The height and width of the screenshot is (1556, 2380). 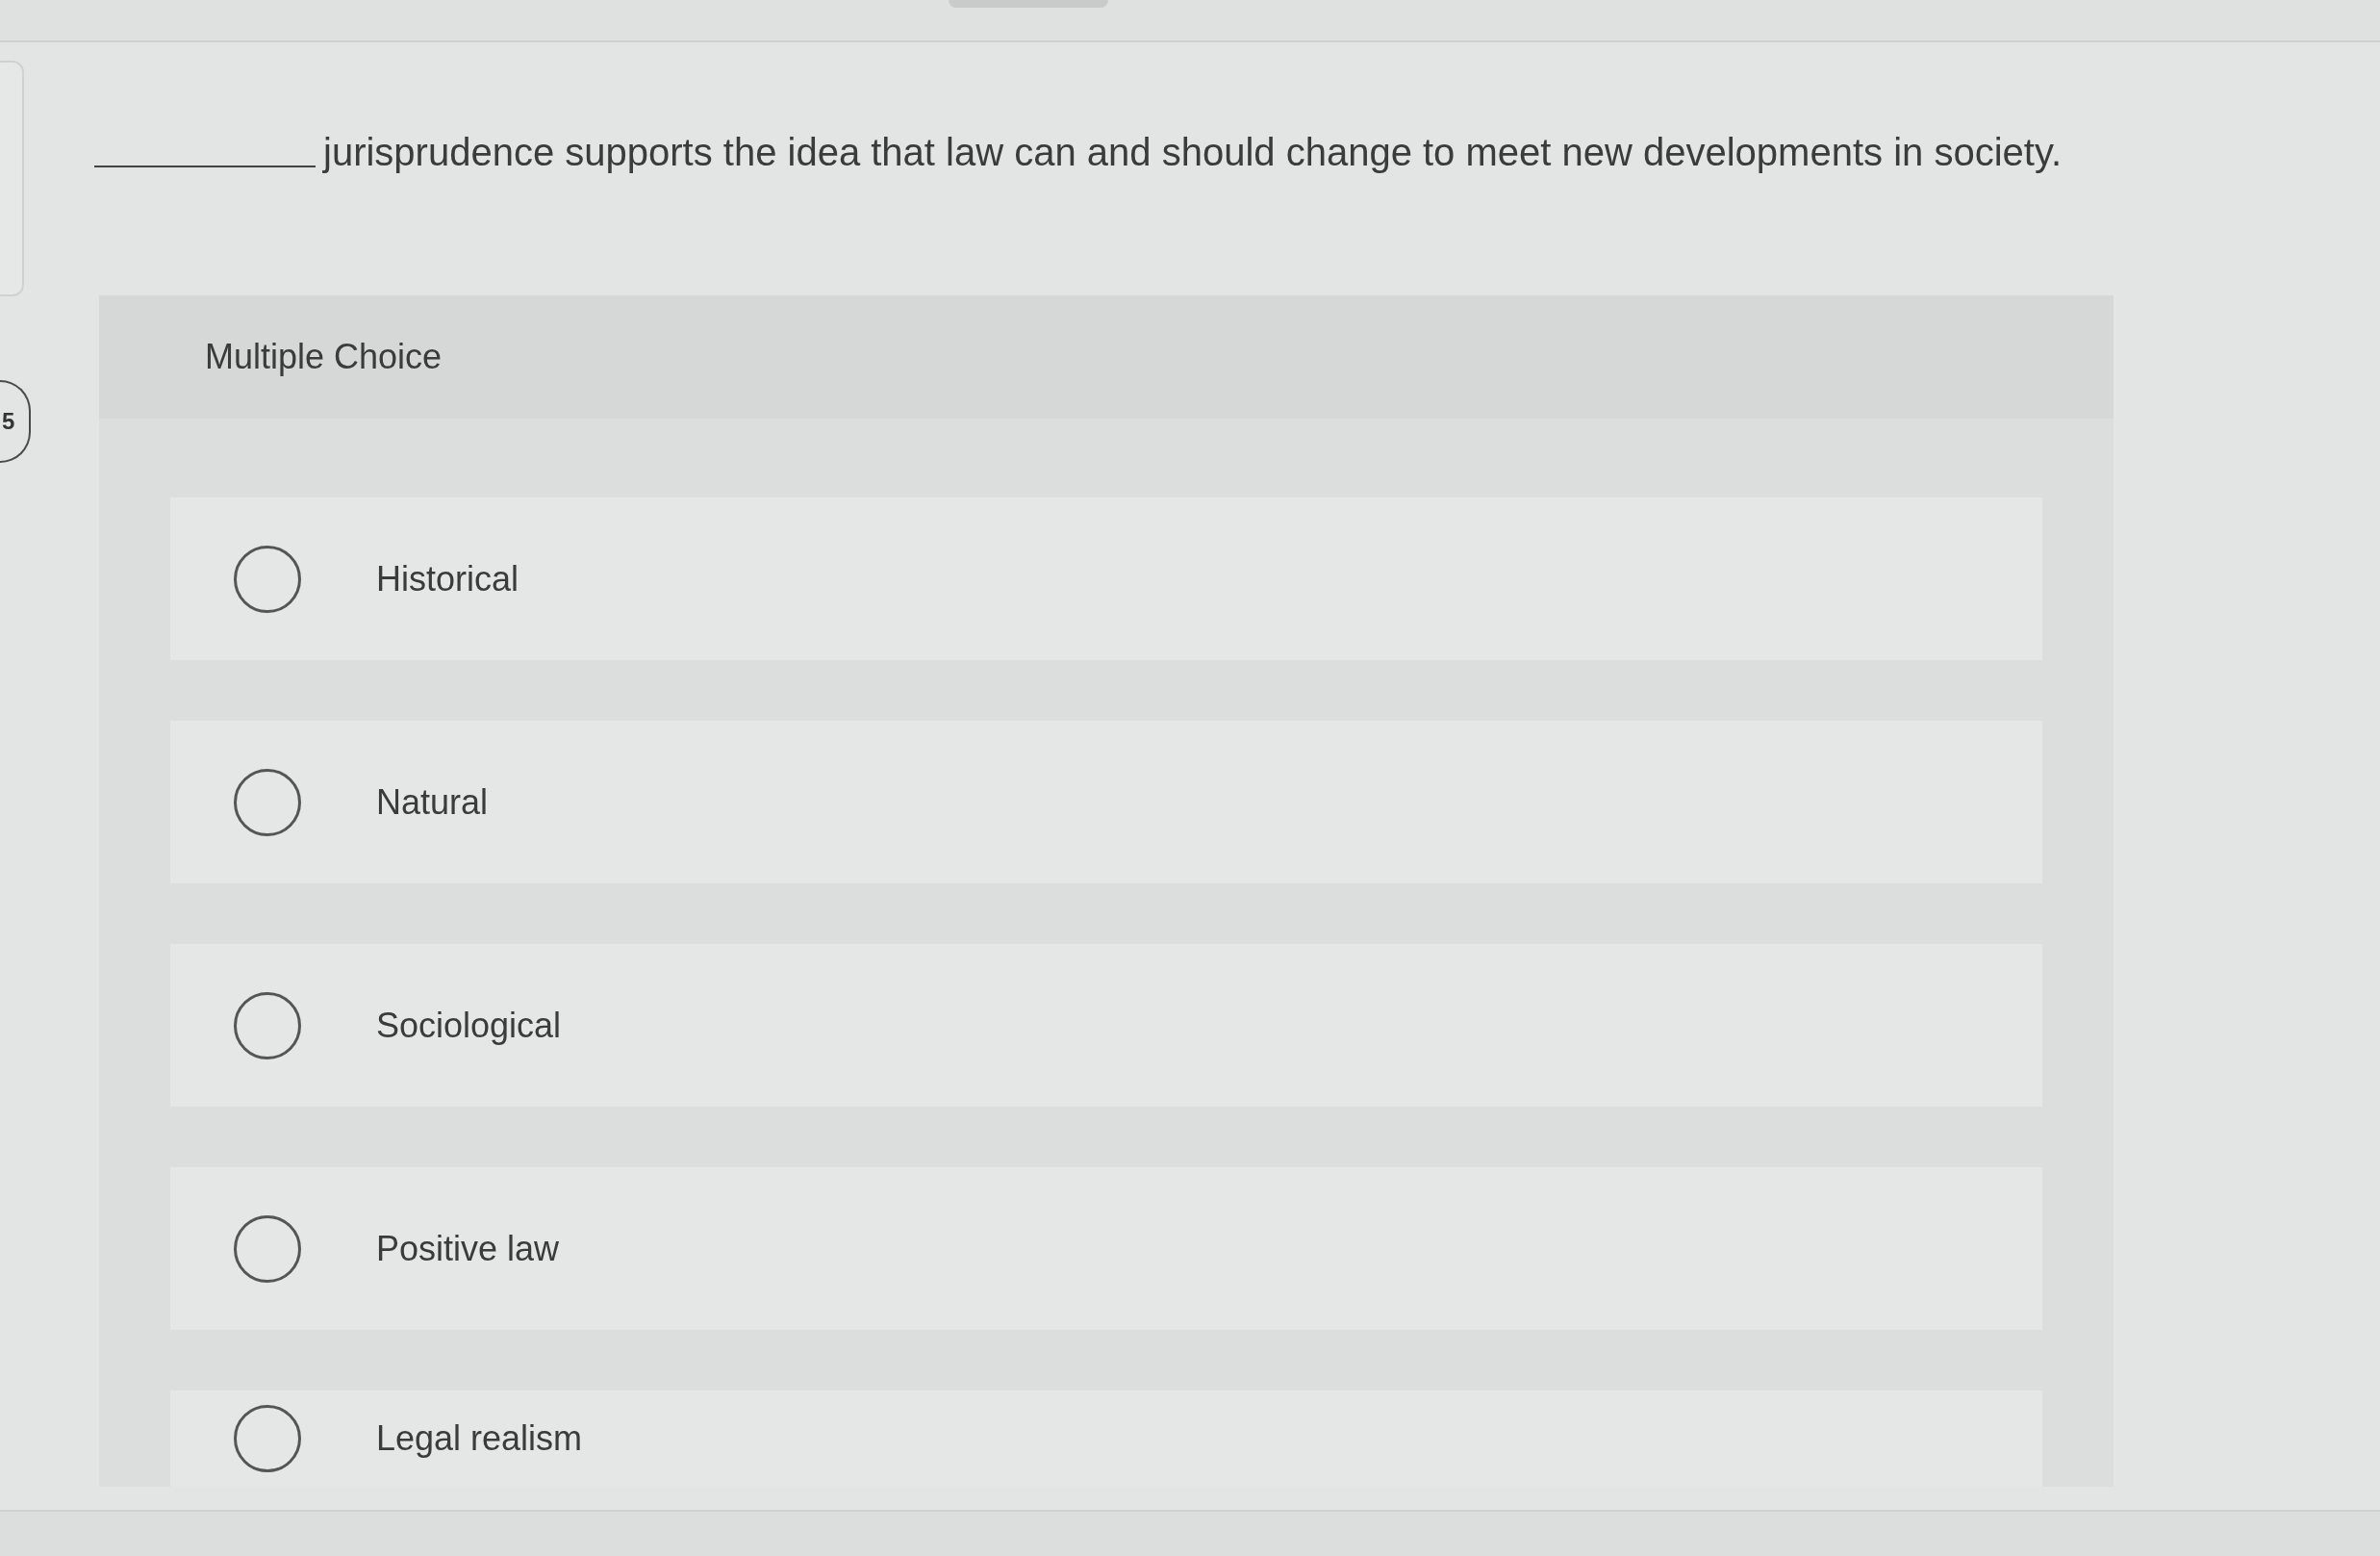 I want to click on option-label: Natural, so click(x=433, y=802).